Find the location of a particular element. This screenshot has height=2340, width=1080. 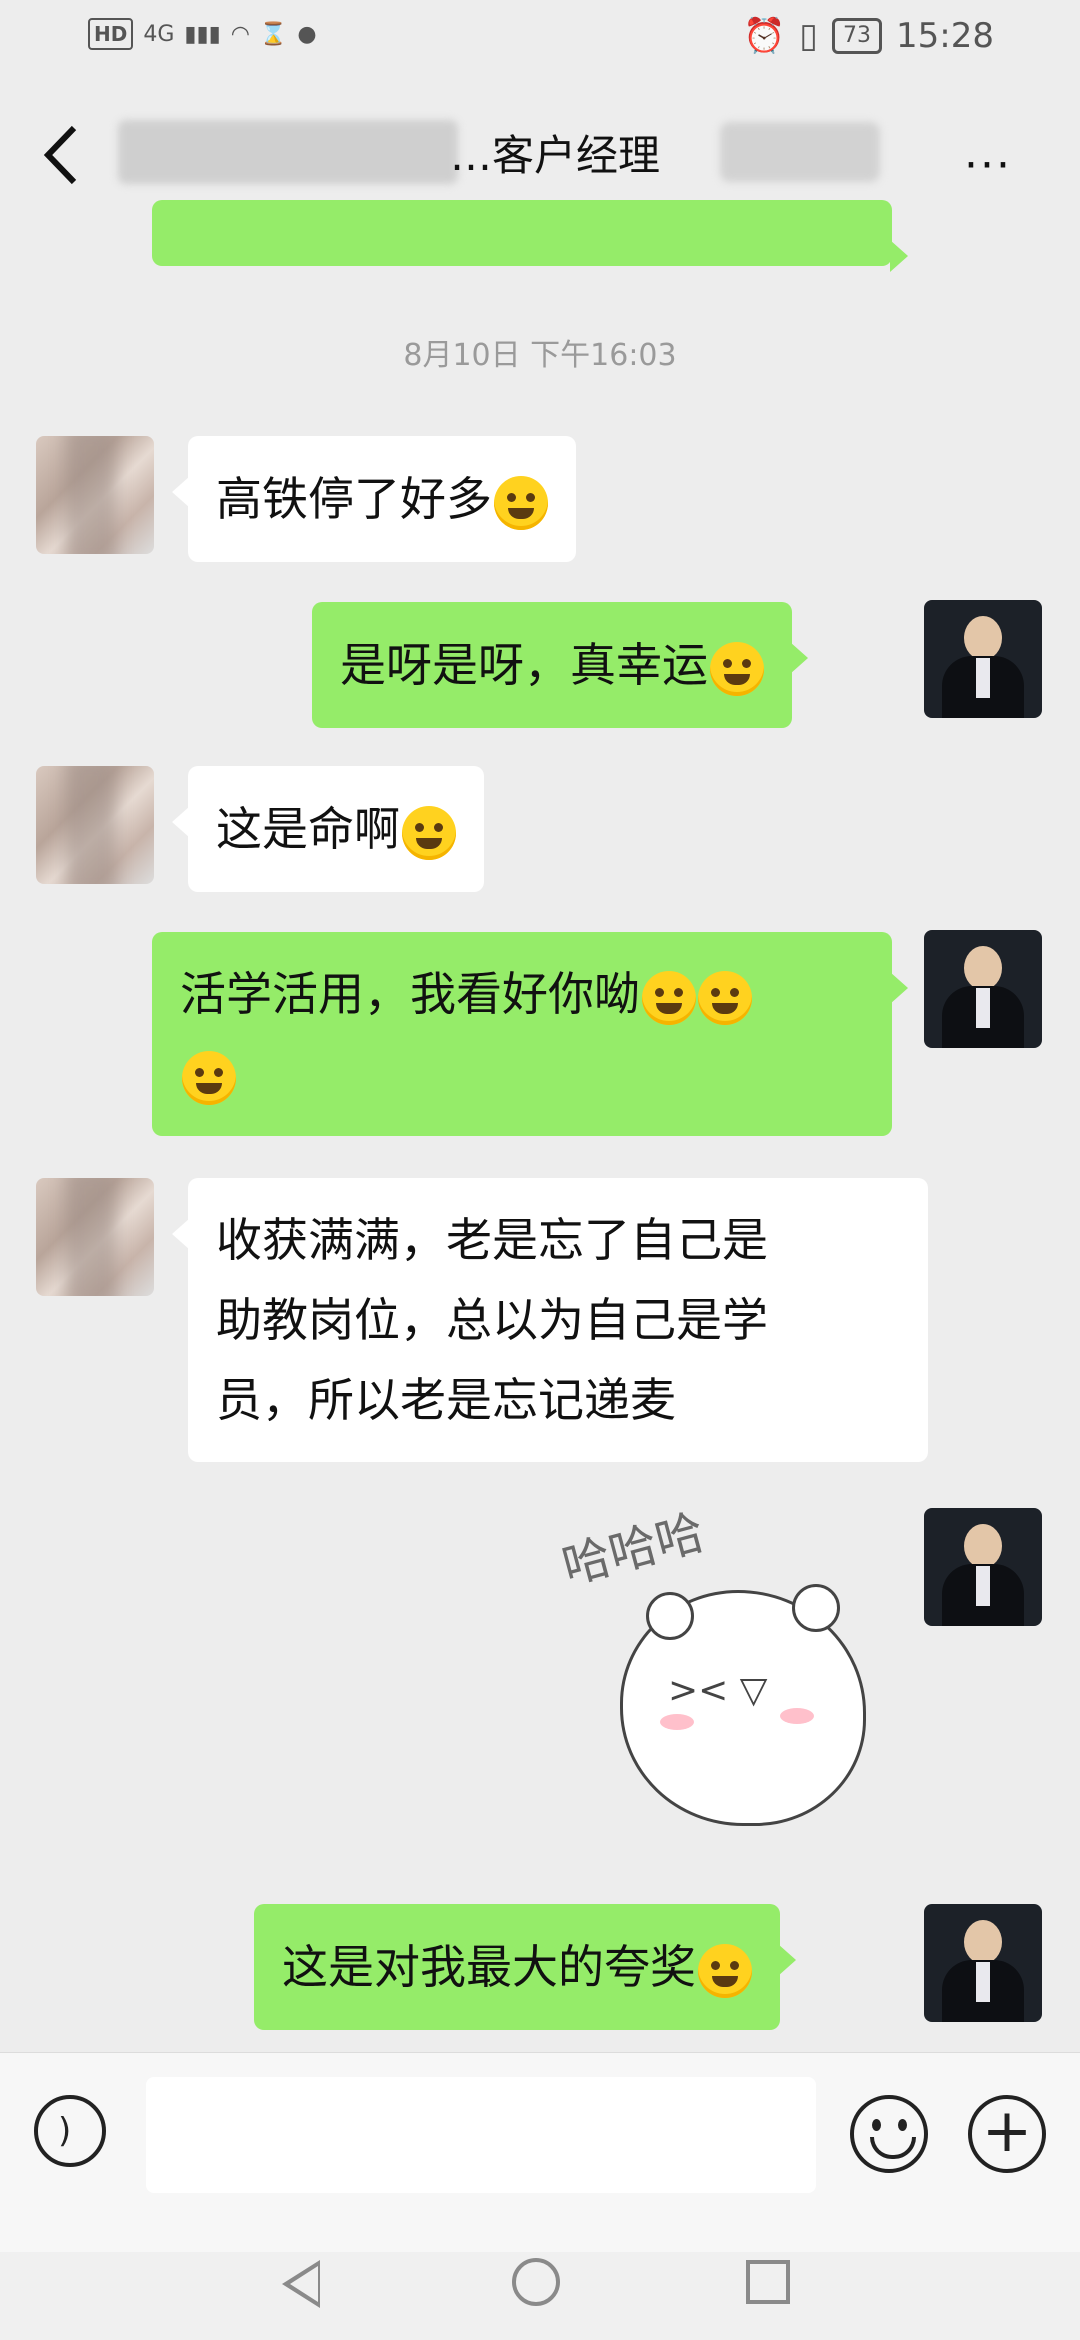

message-text-line: 收获满满，老是忘了自己是 is located at coordinates (492, 1240).